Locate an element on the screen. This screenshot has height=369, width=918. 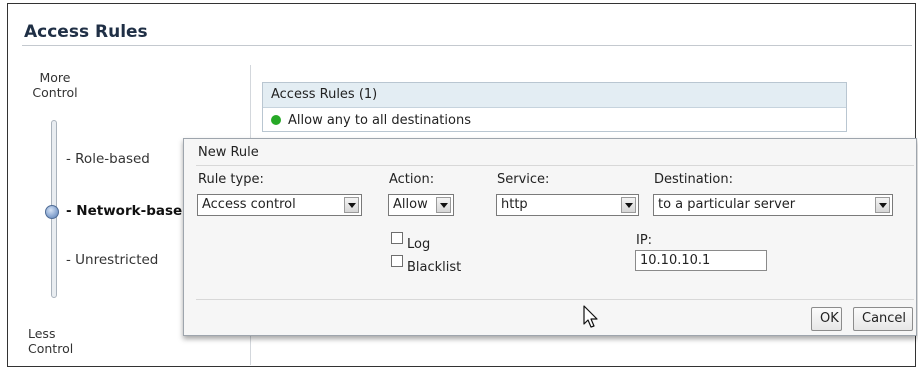
cancel-button: Cancel is located at coordinates (883, 319).